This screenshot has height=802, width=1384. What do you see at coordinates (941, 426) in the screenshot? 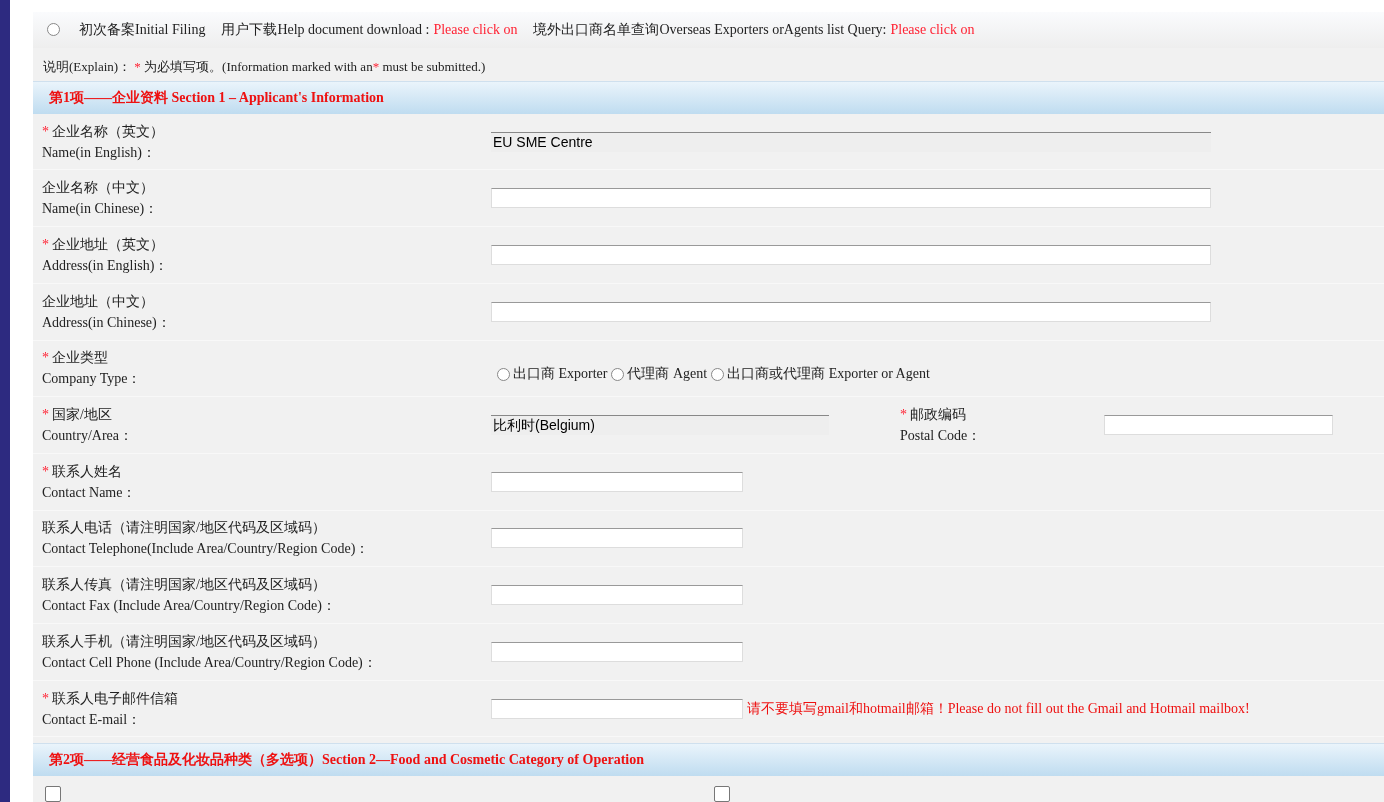
I see `field-label: * 邮政编码 Postal Code：` at bounding box center [941, 426].